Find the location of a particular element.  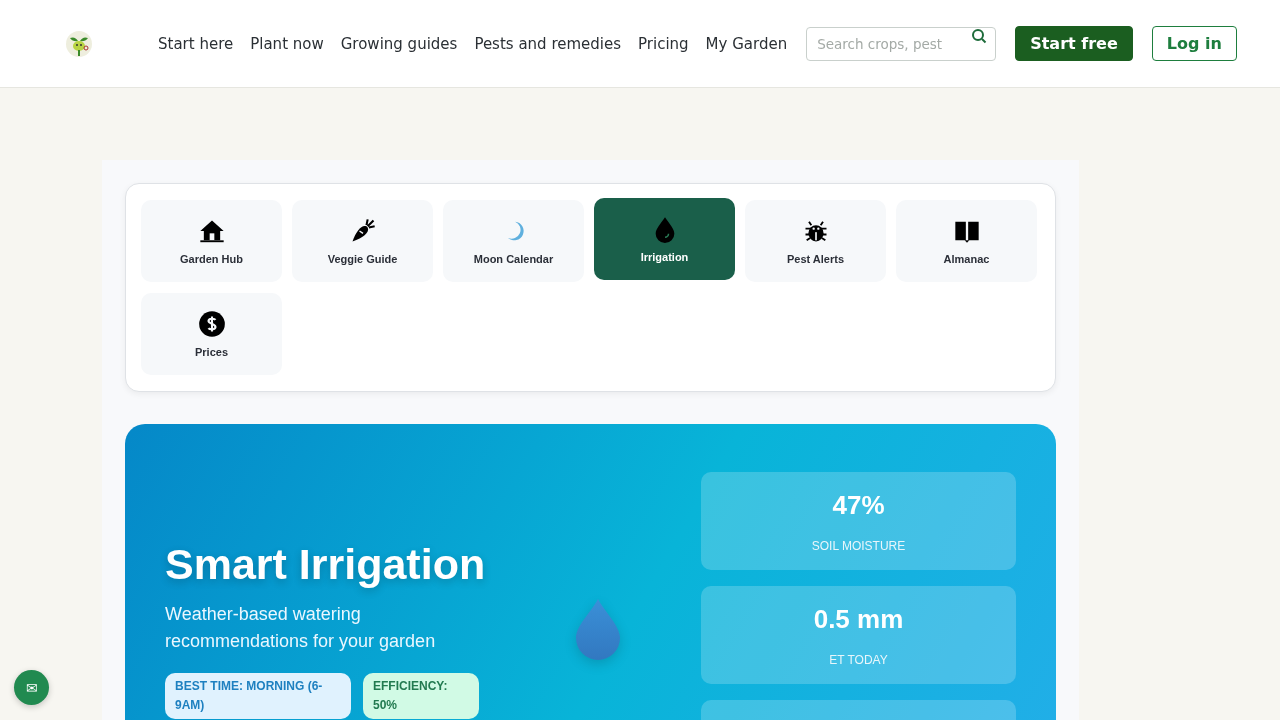

tool-tab: Pest Alerts is located at coordinates (815, 241).